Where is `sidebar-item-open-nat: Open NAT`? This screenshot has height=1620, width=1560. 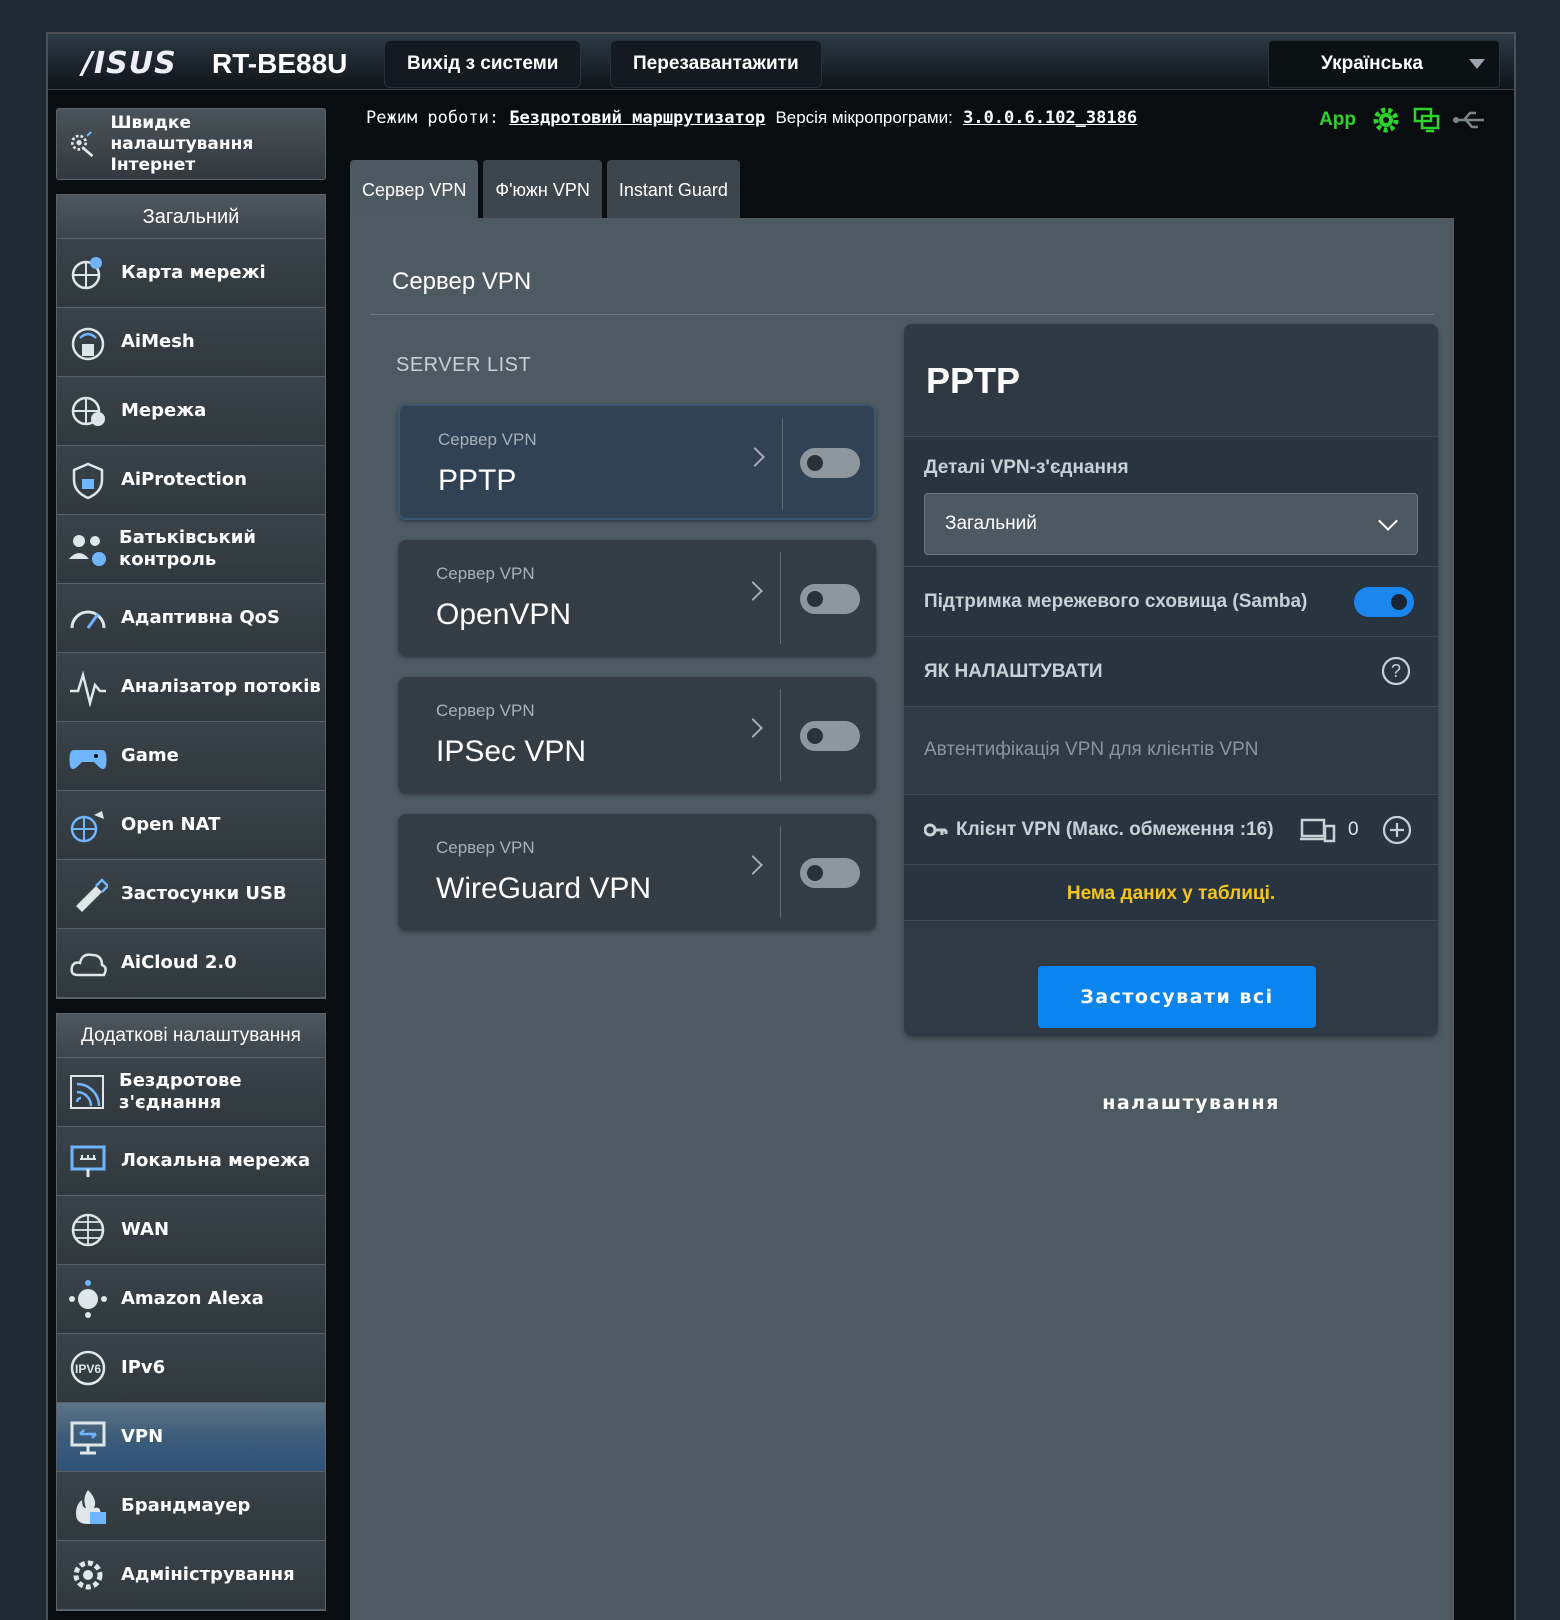 sidebar-item-open-nat: Open NAT is located at coordinates (191, 825).